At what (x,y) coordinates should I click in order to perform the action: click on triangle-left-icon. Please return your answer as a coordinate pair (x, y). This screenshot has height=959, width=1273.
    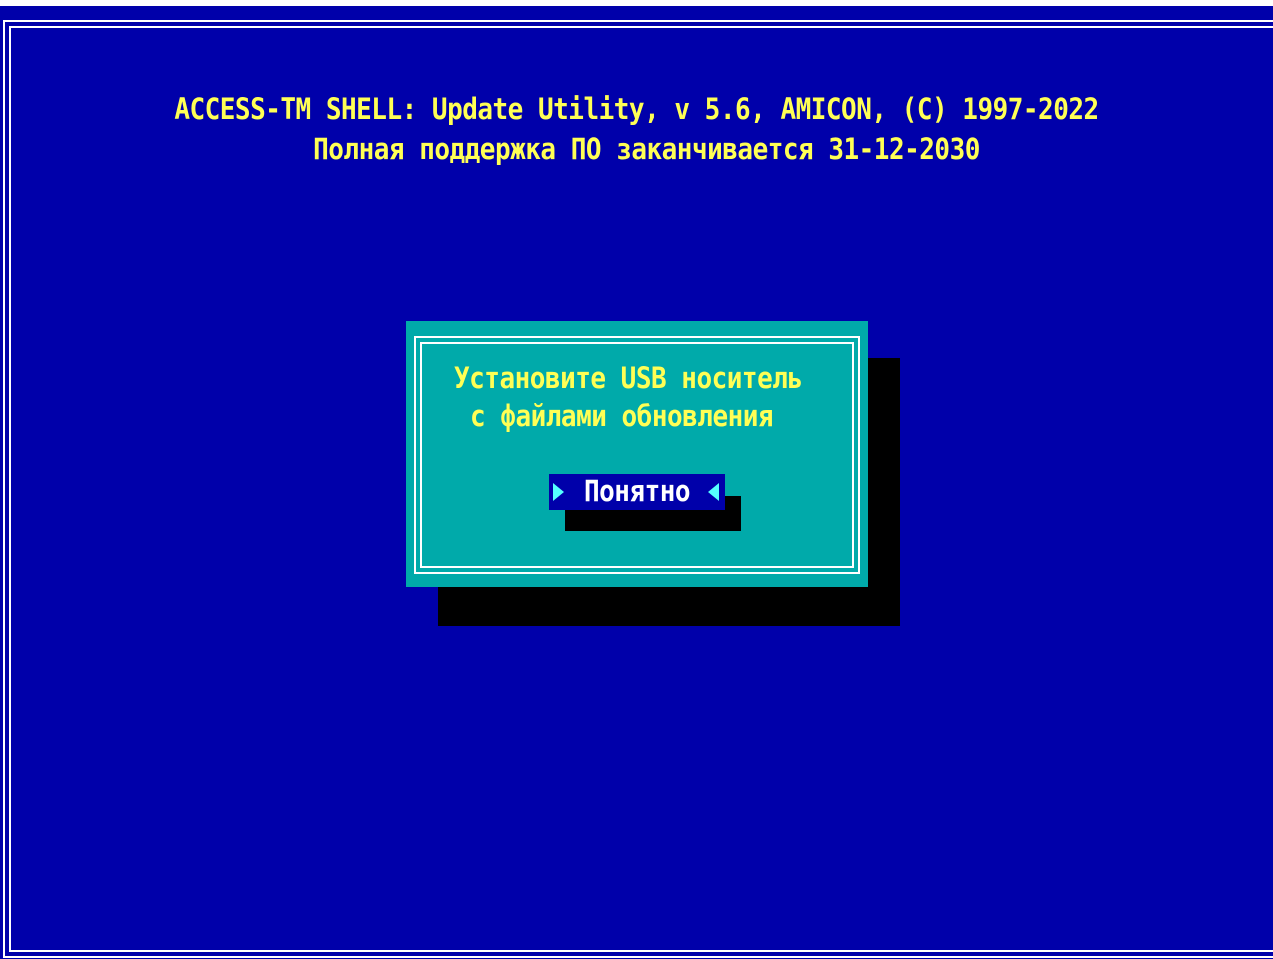
    Looking at the image, I should click on (713, 492).